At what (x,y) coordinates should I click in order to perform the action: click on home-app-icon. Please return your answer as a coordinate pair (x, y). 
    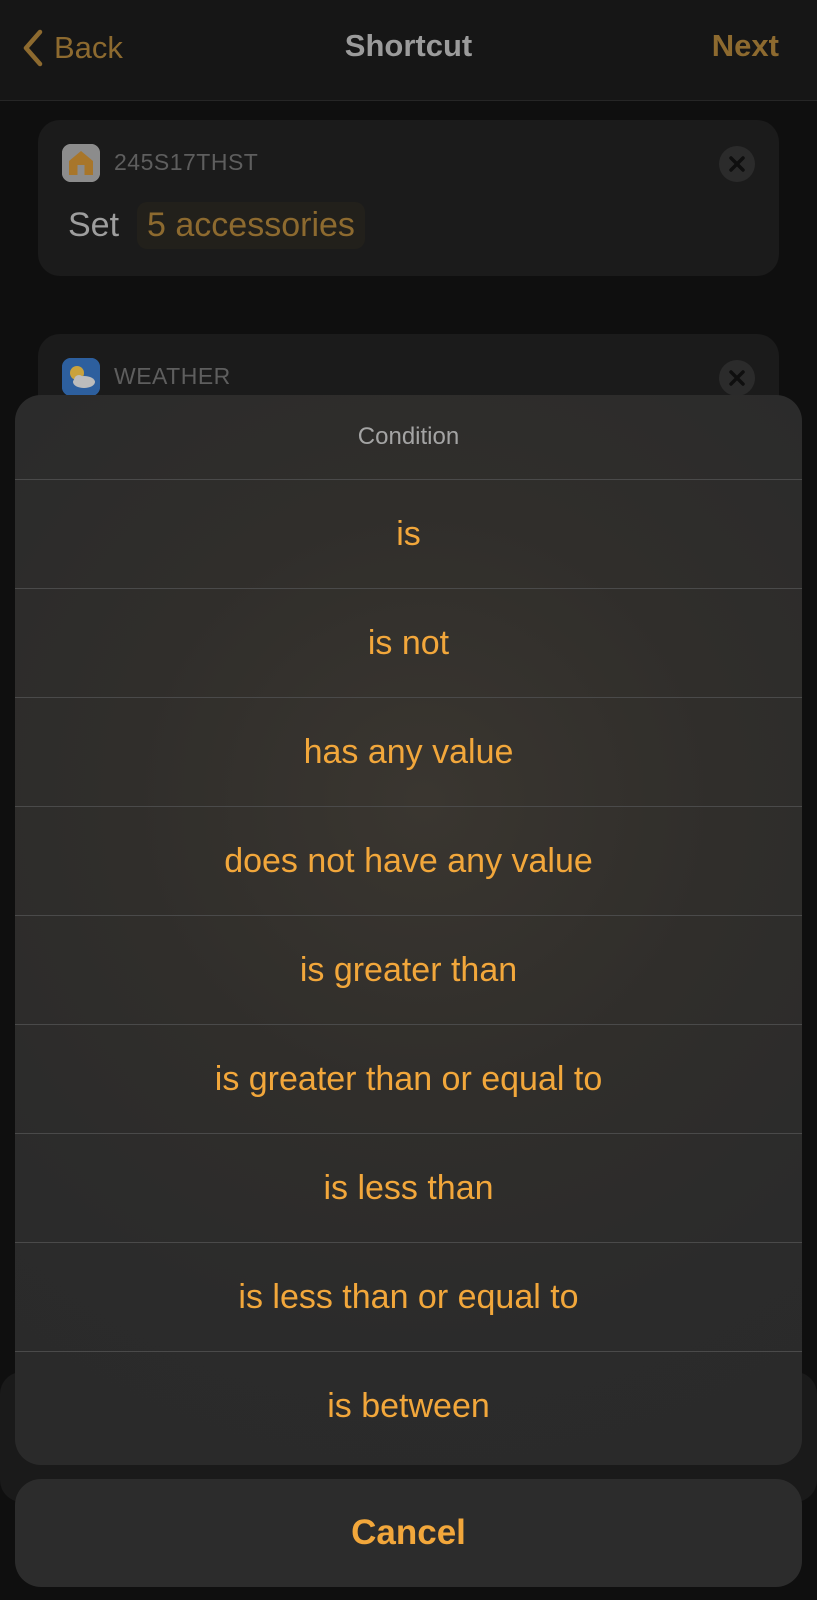
    Looking at the image, I should click on (81, 163).